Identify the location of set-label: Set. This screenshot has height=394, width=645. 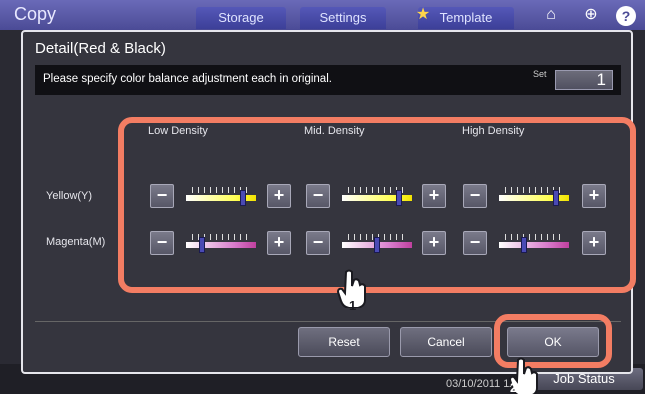
(540, 74).